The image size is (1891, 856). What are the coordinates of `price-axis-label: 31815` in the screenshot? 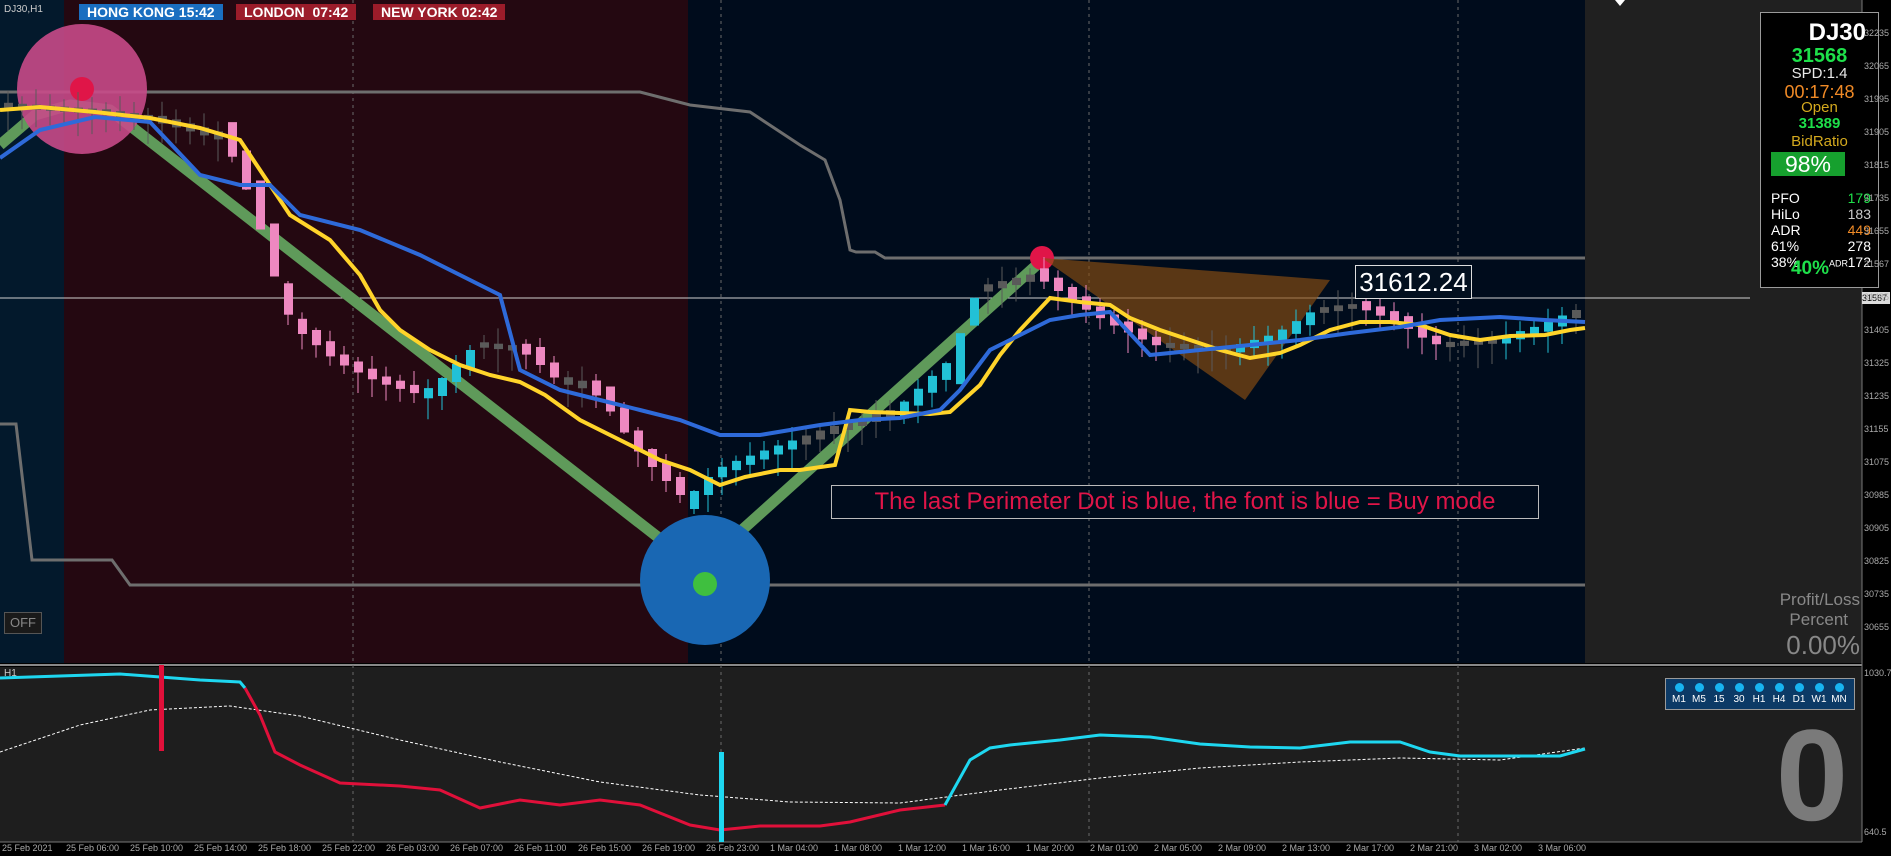 It's located at (1877, 165).